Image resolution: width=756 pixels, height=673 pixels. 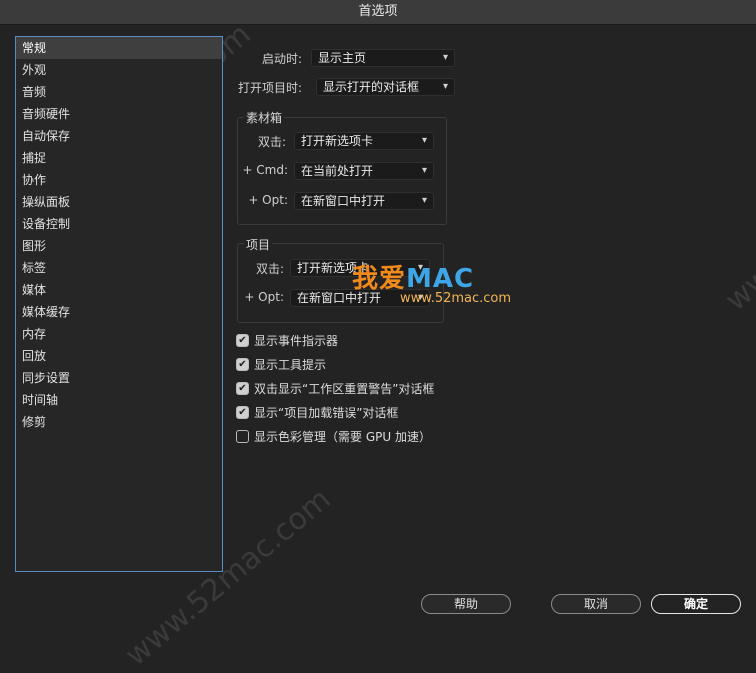 I want to click on startup-dropdown-value: 显示主页, so click(x=342, y=58).